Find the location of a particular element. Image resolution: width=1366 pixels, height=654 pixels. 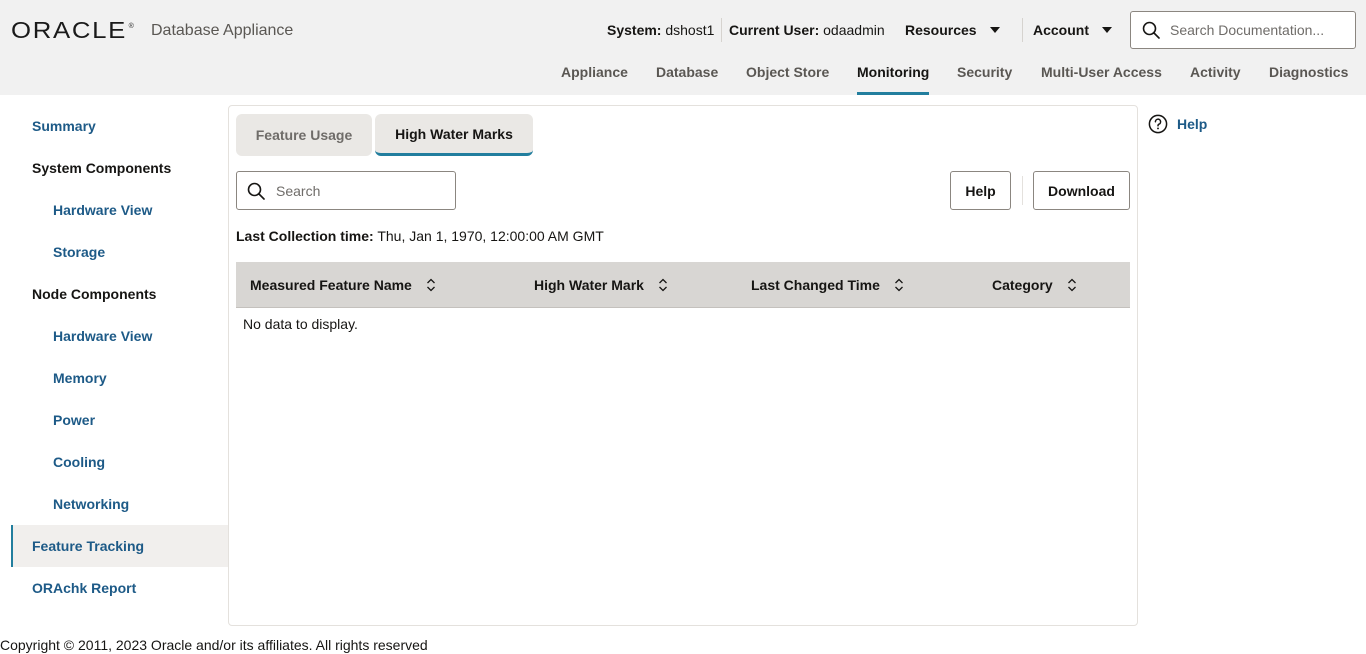

column-header-category: Category is located at coordinates (1034, 284).